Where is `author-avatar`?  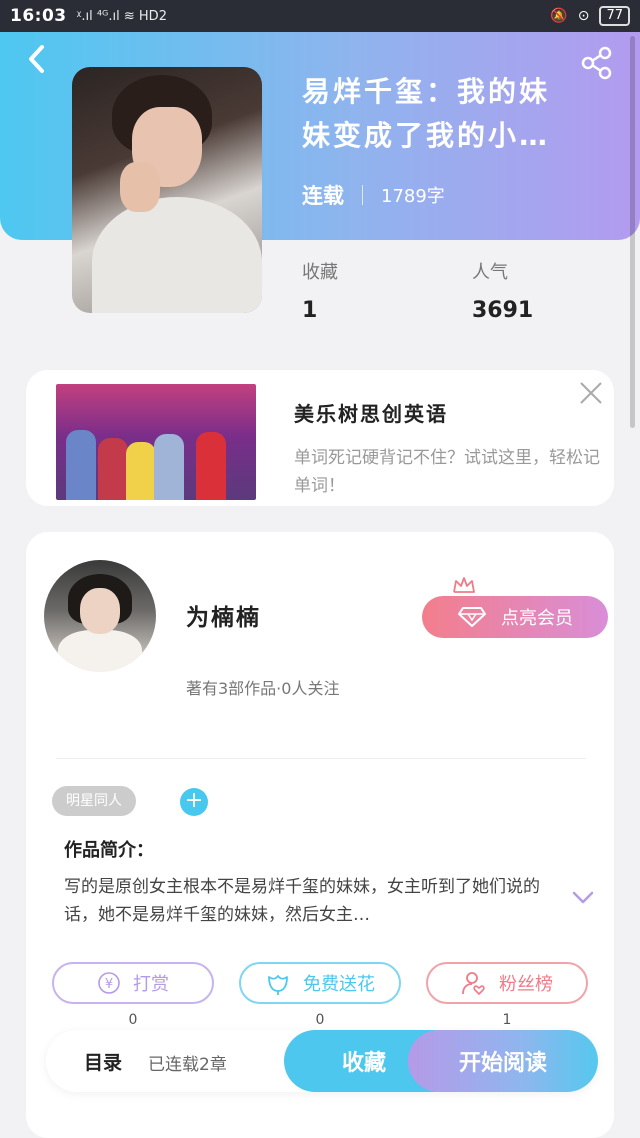 author-avatar is located at coordinates (100, 616).